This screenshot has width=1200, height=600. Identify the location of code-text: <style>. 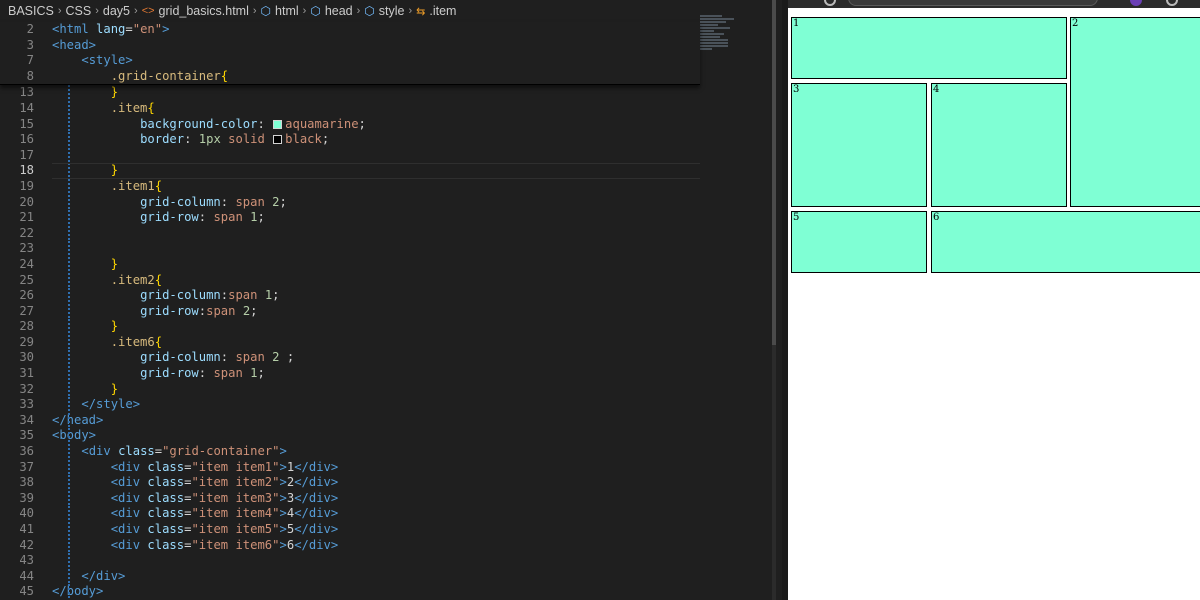
(92, 61).